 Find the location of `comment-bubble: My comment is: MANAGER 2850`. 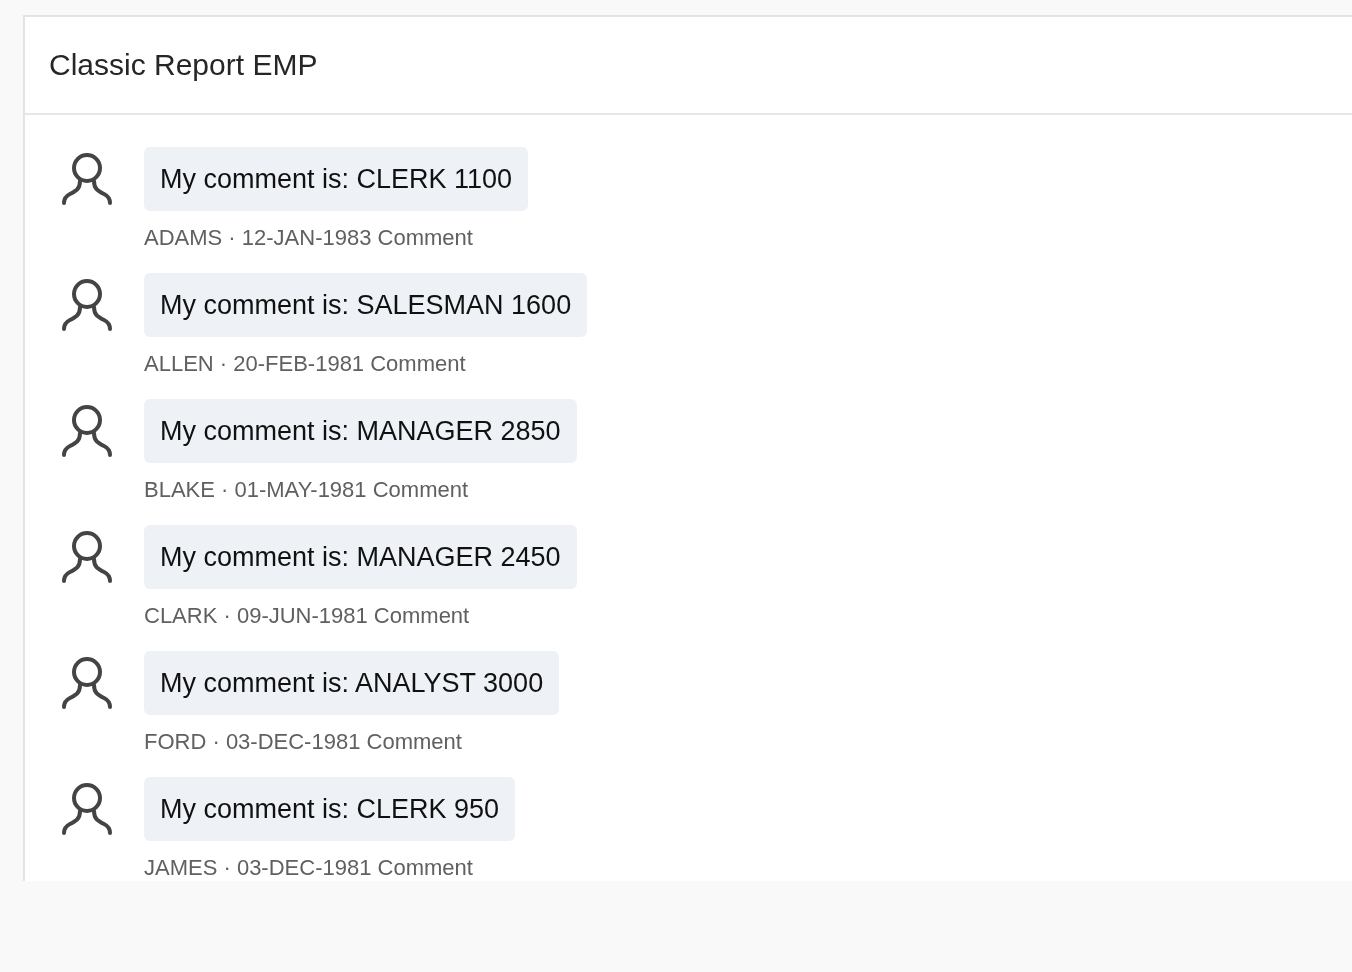

comment-bubble: My comment is: MANAGER 2850 is located at coordinates (360, 431).